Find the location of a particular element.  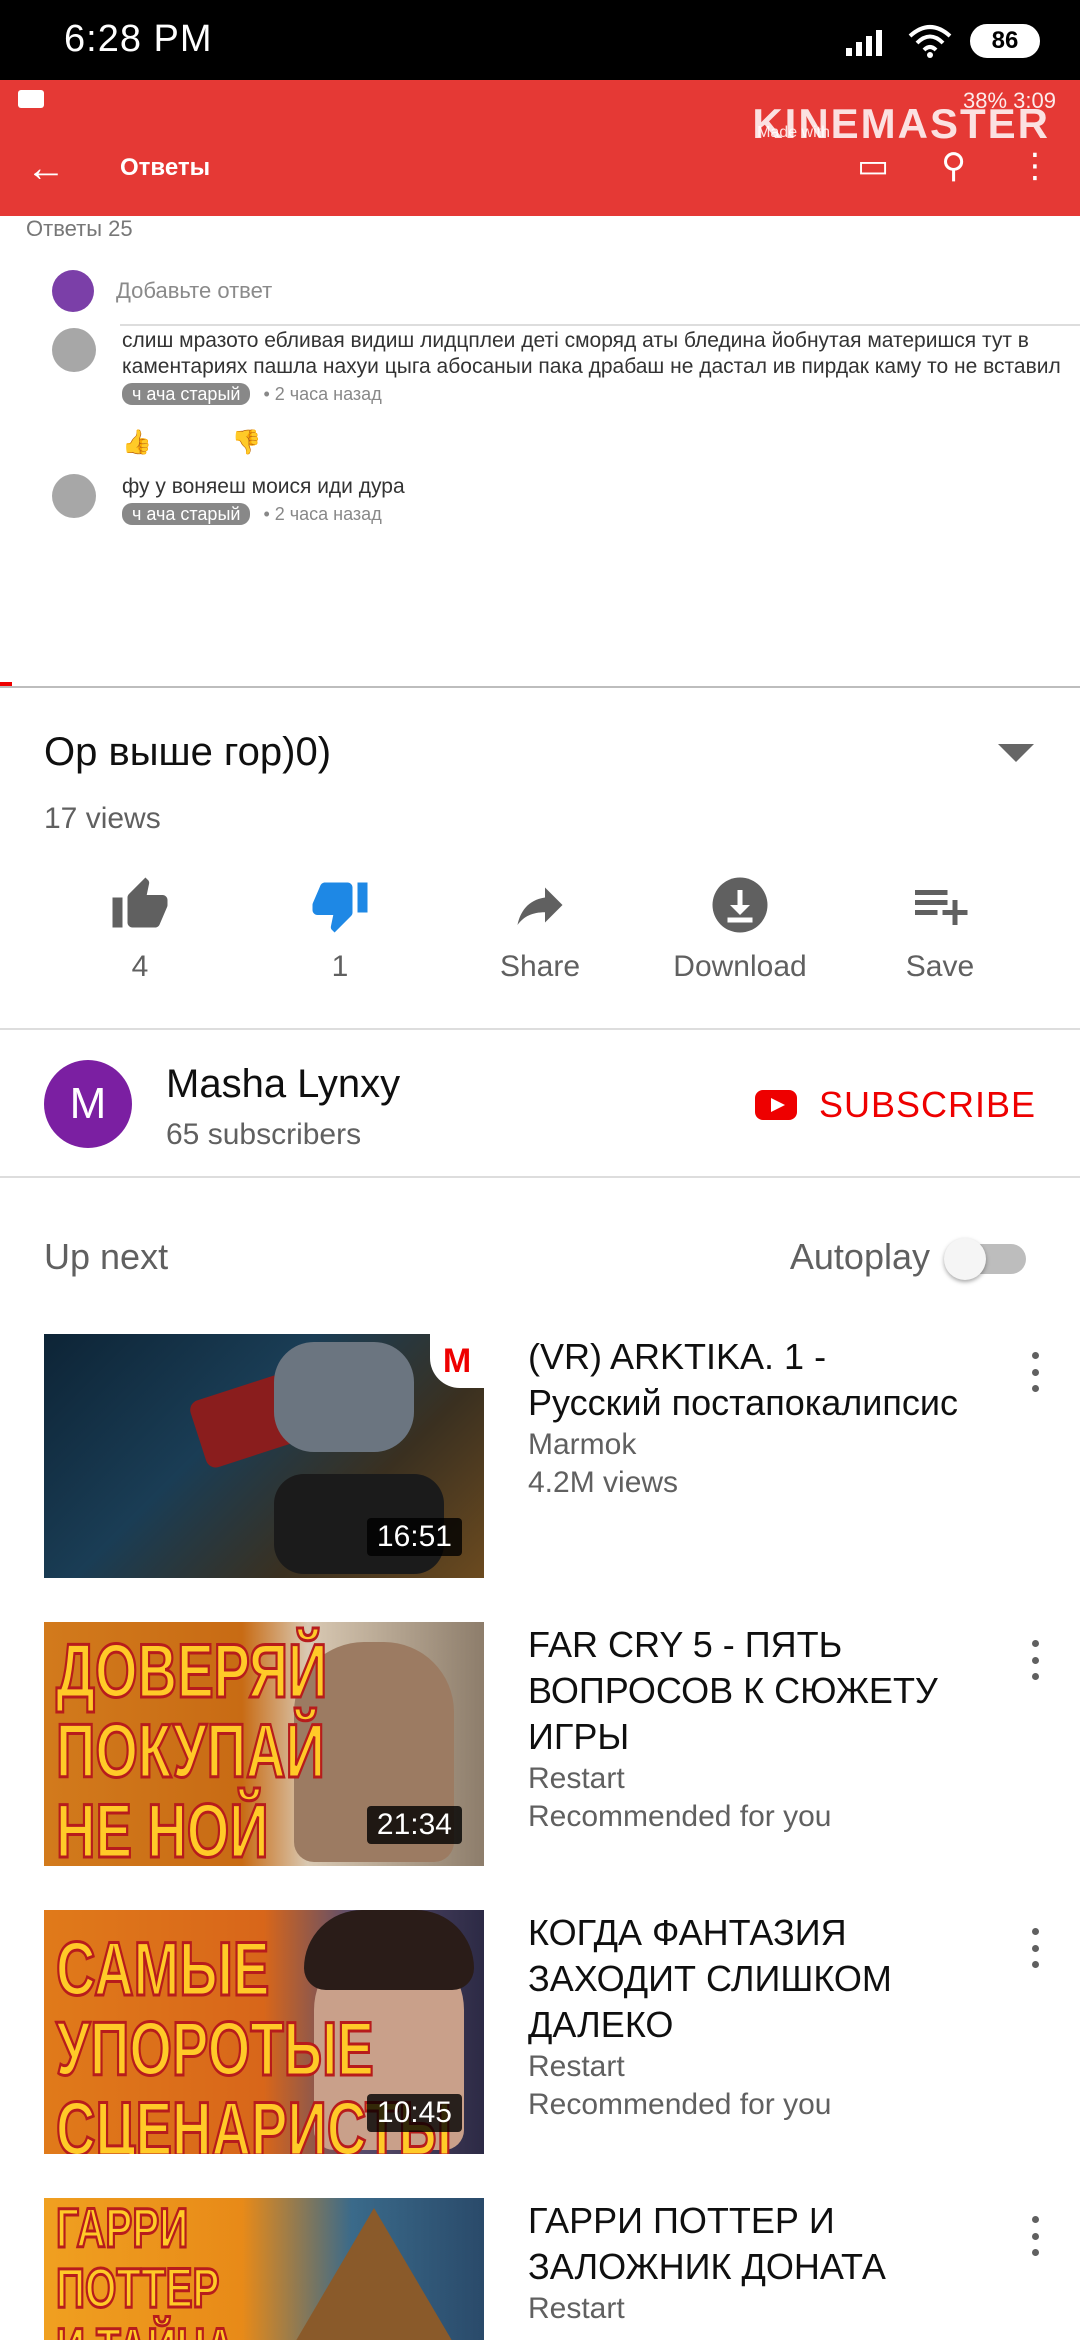

cast-icon: ▭ is located at coordinates (873, 166).